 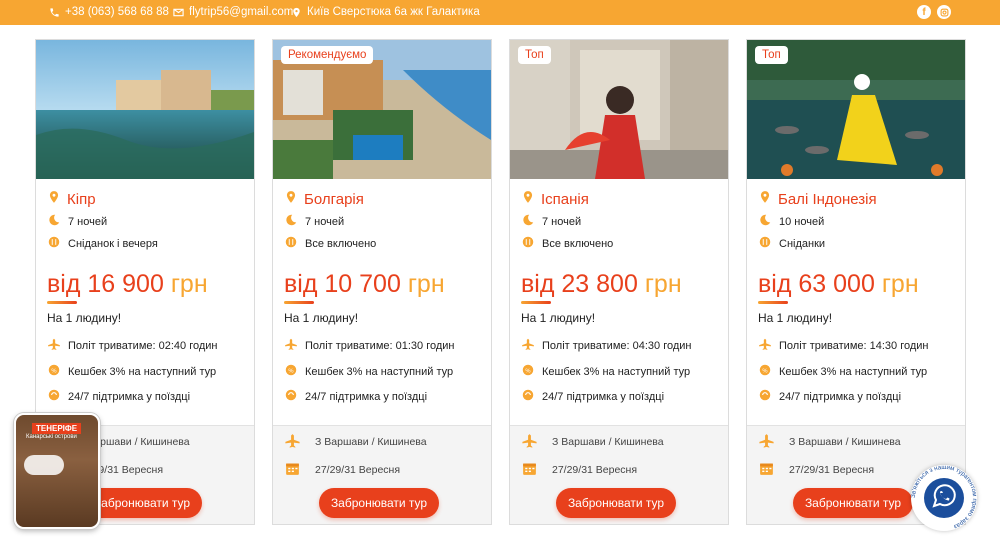 I want to click on story-title: ТЕНЕРІФЕ, so click(x=57, y=428).